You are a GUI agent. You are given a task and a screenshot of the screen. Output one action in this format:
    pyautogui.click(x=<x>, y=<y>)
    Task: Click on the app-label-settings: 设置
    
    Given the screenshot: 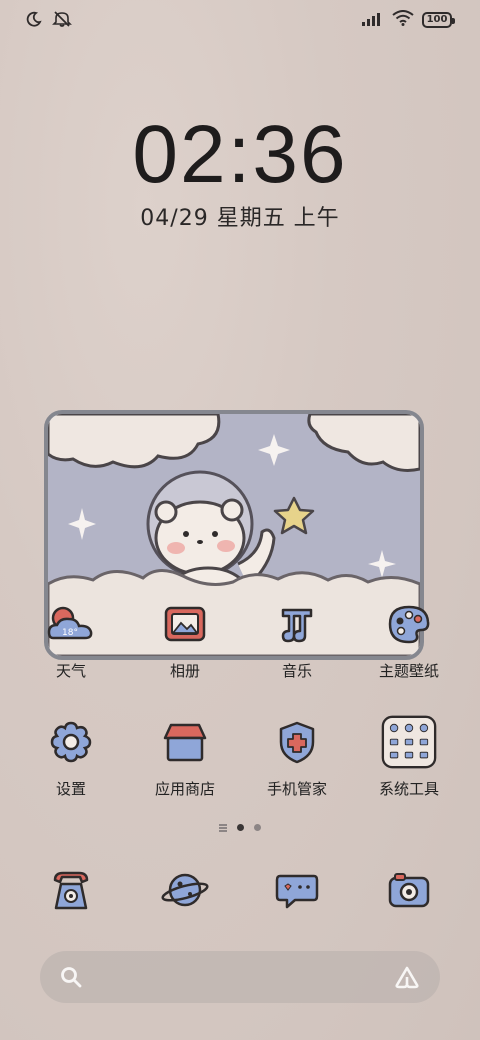 What is the action you would take?
    pyautogui.click(x=70, y=789)
    